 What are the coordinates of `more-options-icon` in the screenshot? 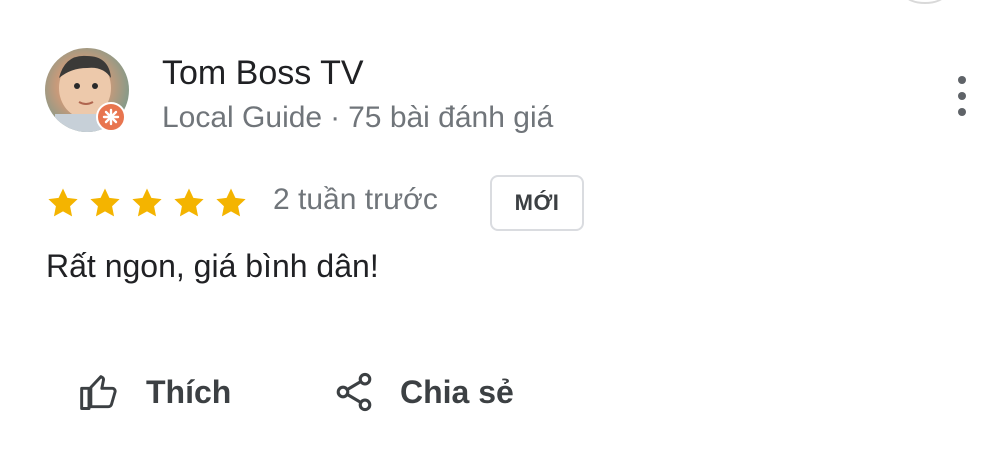 It's located at (962, 96).